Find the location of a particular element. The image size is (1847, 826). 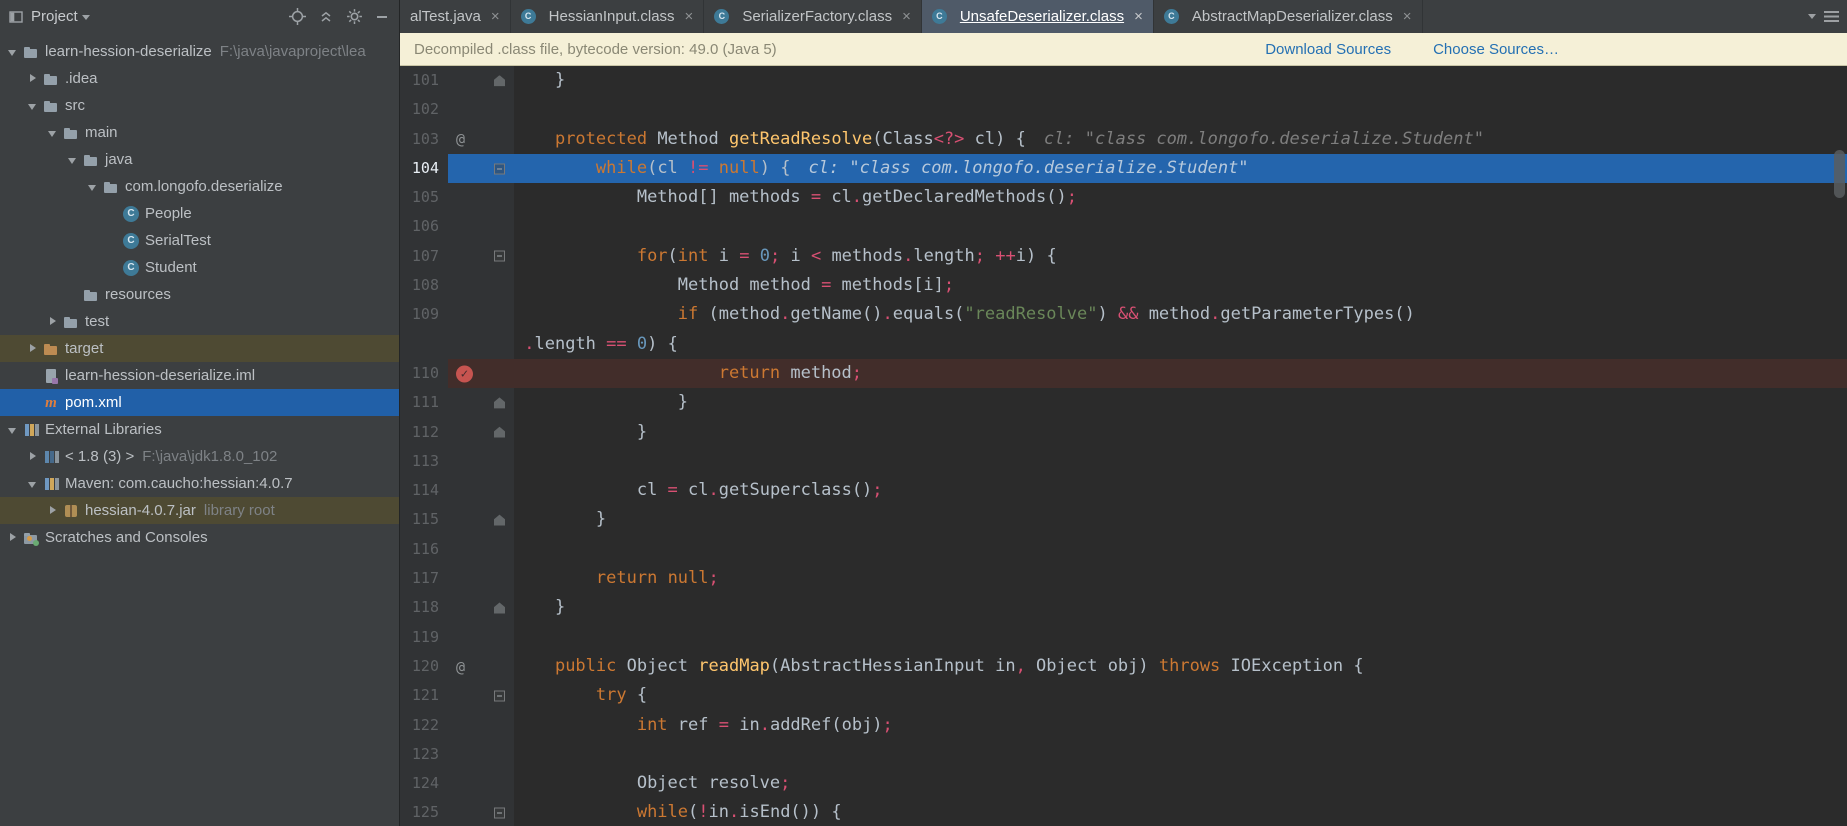

editor-tab-serializerfactory-class: C SerializerFactory.class × is located at coordinates (813, 16).